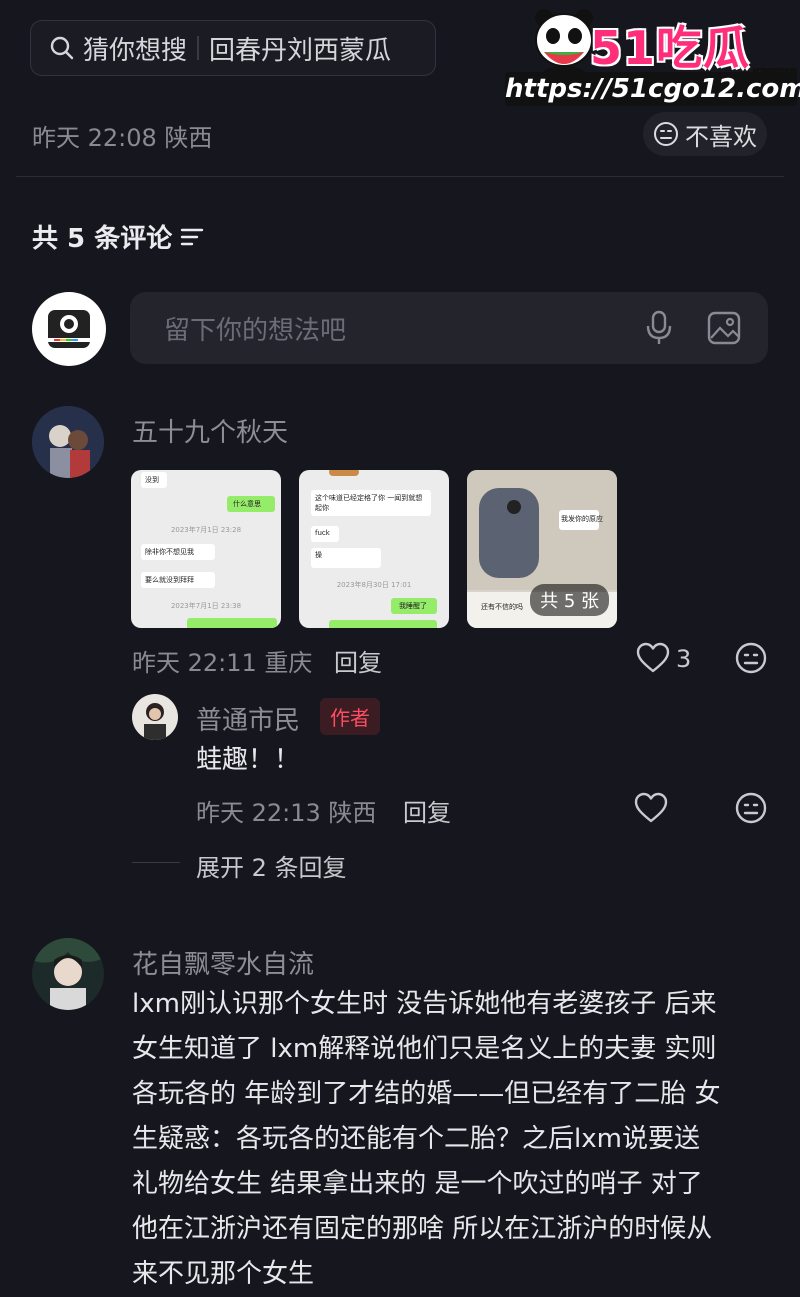 This screenshot has height=1297, width=800. I want to click on search-hint: 猜你想搜, so click(135, 50).